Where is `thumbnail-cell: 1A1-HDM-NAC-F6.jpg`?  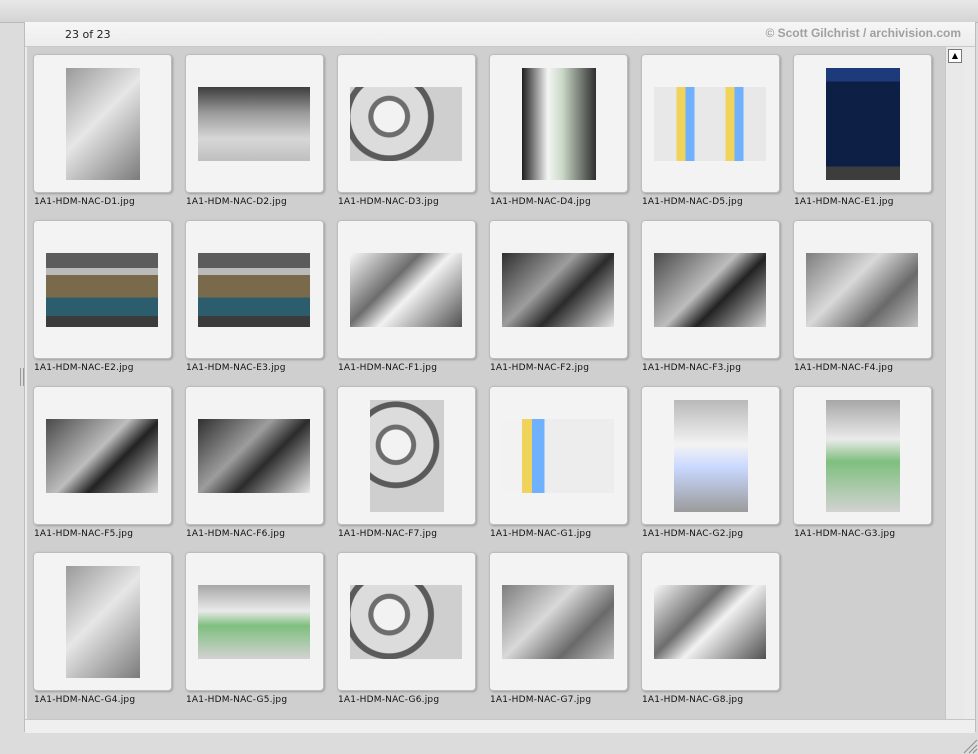
thumbnail-cell: 1A1-HDM-NAC-F6.jpg is located at coordinates (255, 462).